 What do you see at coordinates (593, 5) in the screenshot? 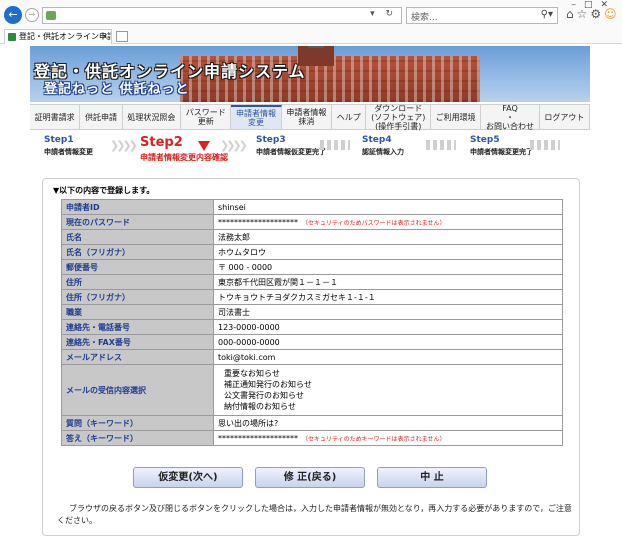
I see `window-controls: –□✕` at bounding box center [593, 5].